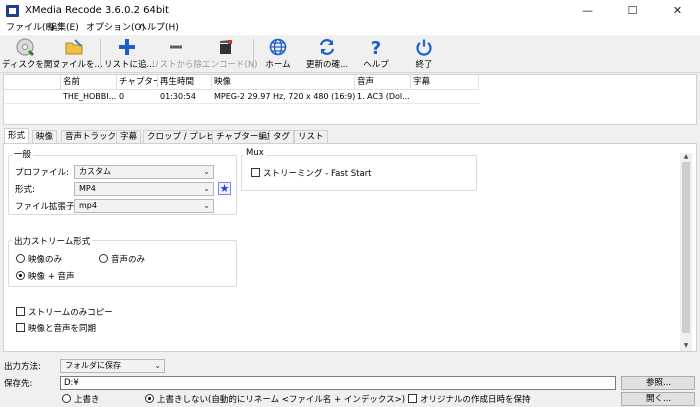  What do you see at coordinates (122, 96) in the screenshot?
I see `cell-chapter: 0` at bounding box center [122, 96].